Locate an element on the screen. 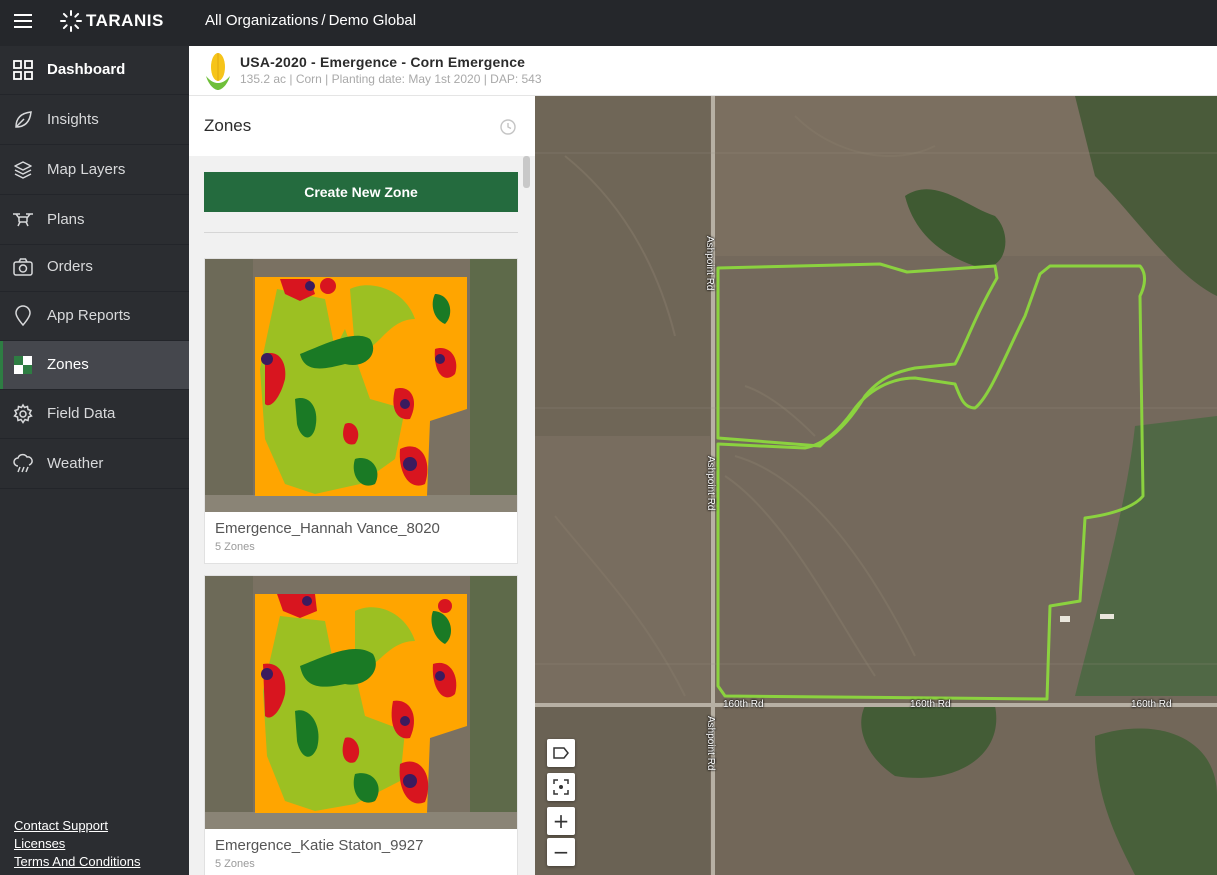 The height and width of the screenshot is (875, 1217). sidebar-item-label: Insights is located at coordinates (73, 119).